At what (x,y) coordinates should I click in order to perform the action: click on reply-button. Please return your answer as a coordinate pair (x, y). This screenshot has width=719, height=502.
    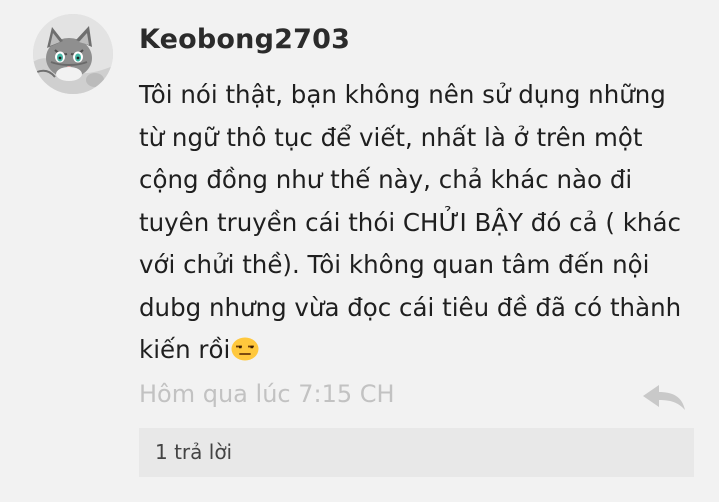
    Looking at the image, I should click on (664, 398).